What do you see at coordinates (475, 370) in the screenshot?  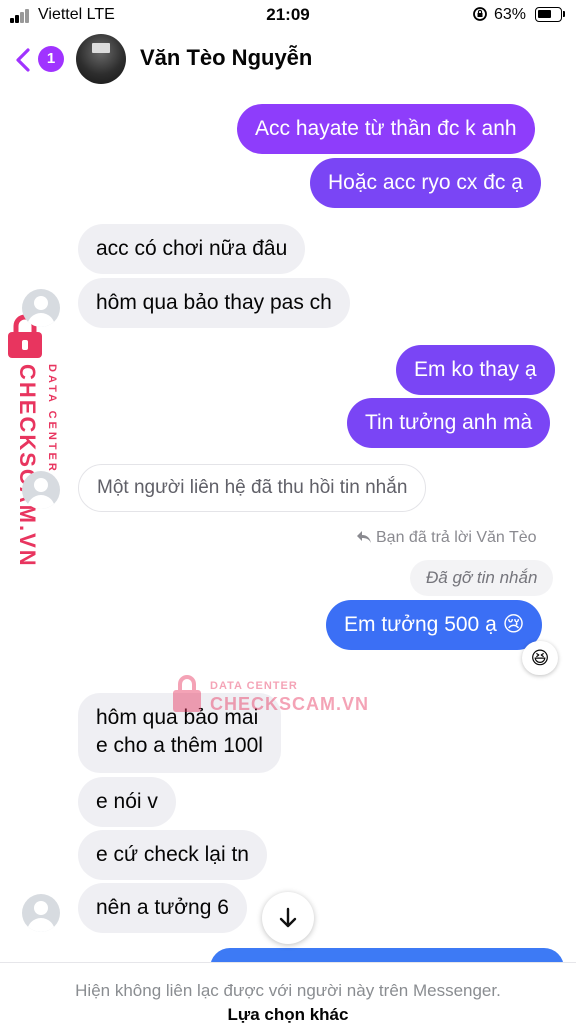 I see `message-out: Em ko thay ạ` at bounding box center [475, 370].